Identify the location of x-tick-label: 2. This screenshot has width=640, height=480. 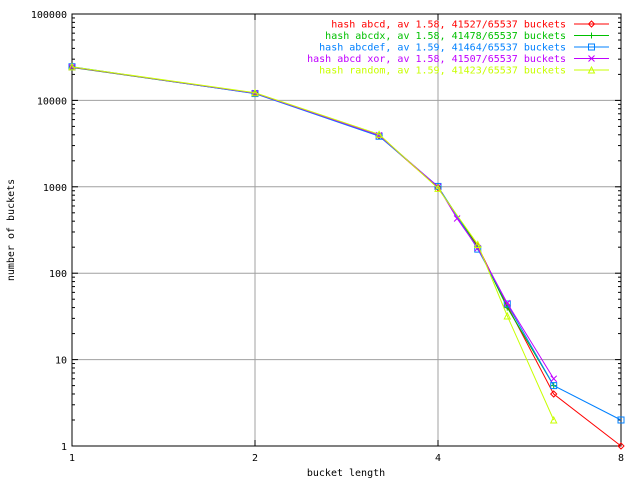
(255, 458).